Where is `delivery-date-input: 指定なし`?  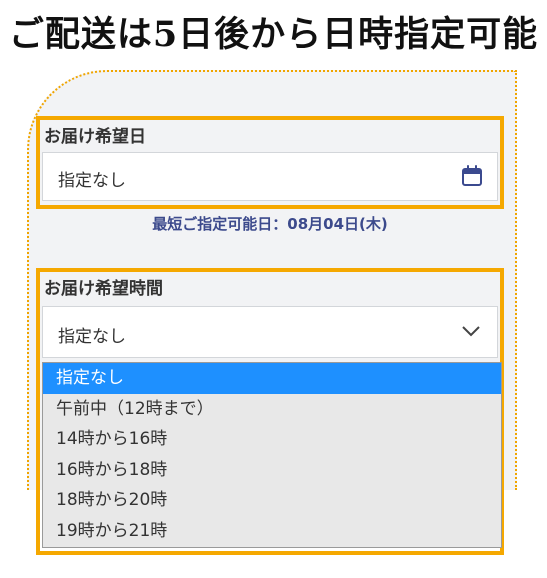 delivery-date-input: 指定なし is located at coordinates (270, 176).